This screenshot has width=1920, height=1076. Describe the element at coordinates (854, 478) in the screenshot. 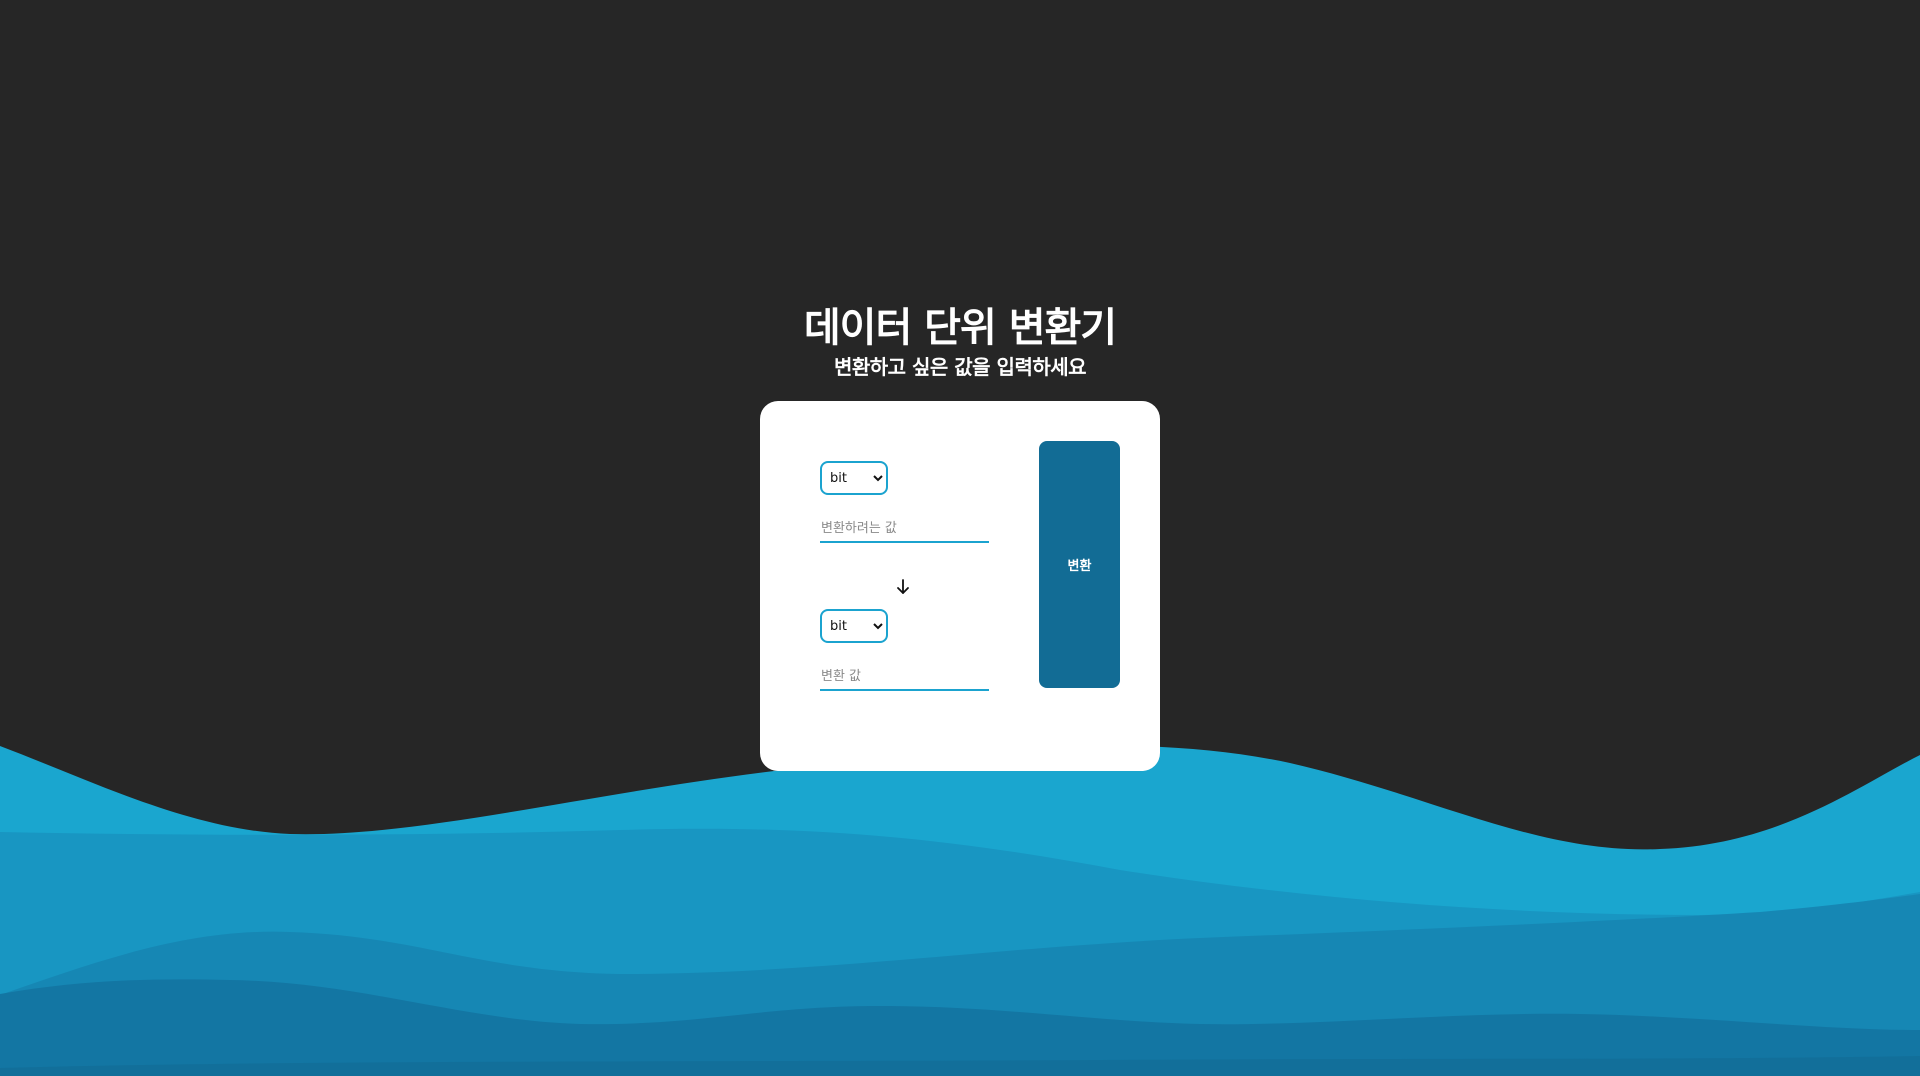

I see `from-unit-select: bit` at that location.